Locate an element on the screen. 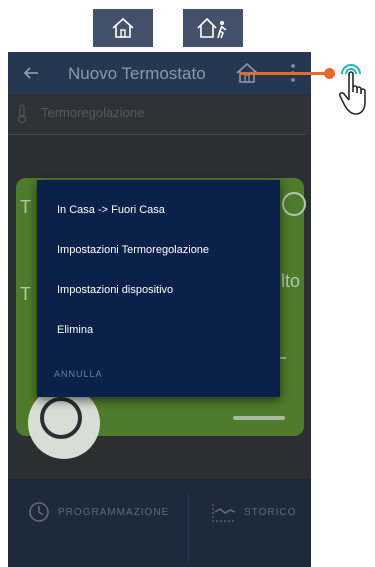 This screenshot has width=375, height=567. nav-divider is located at coordinates (188, 527).